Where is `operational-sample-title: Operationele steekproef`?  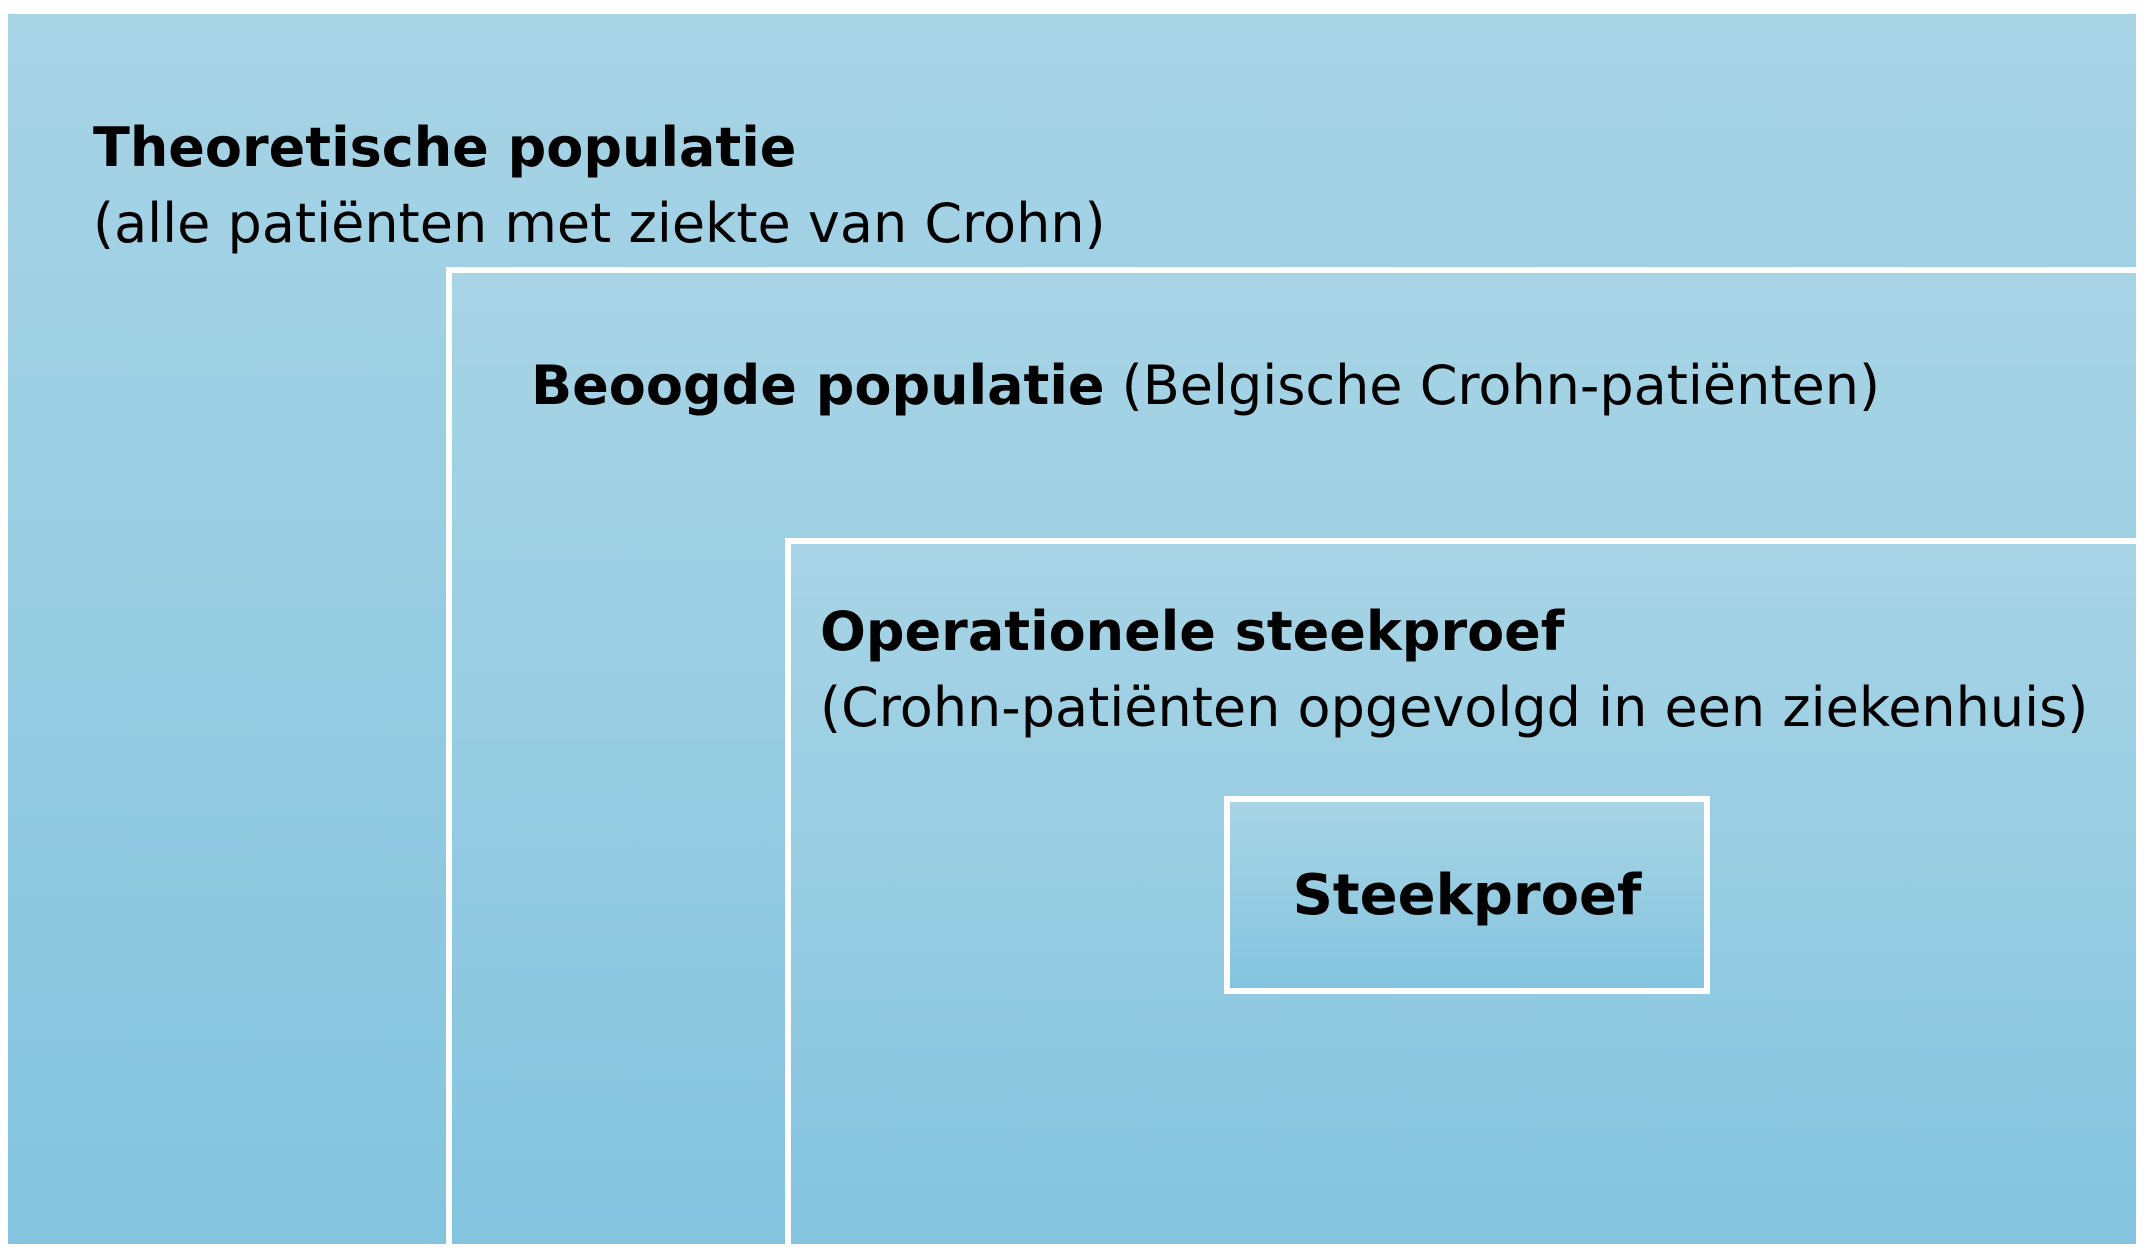
operational-sample-title: Operationele steekproef is located at coordinates (1192, 631).